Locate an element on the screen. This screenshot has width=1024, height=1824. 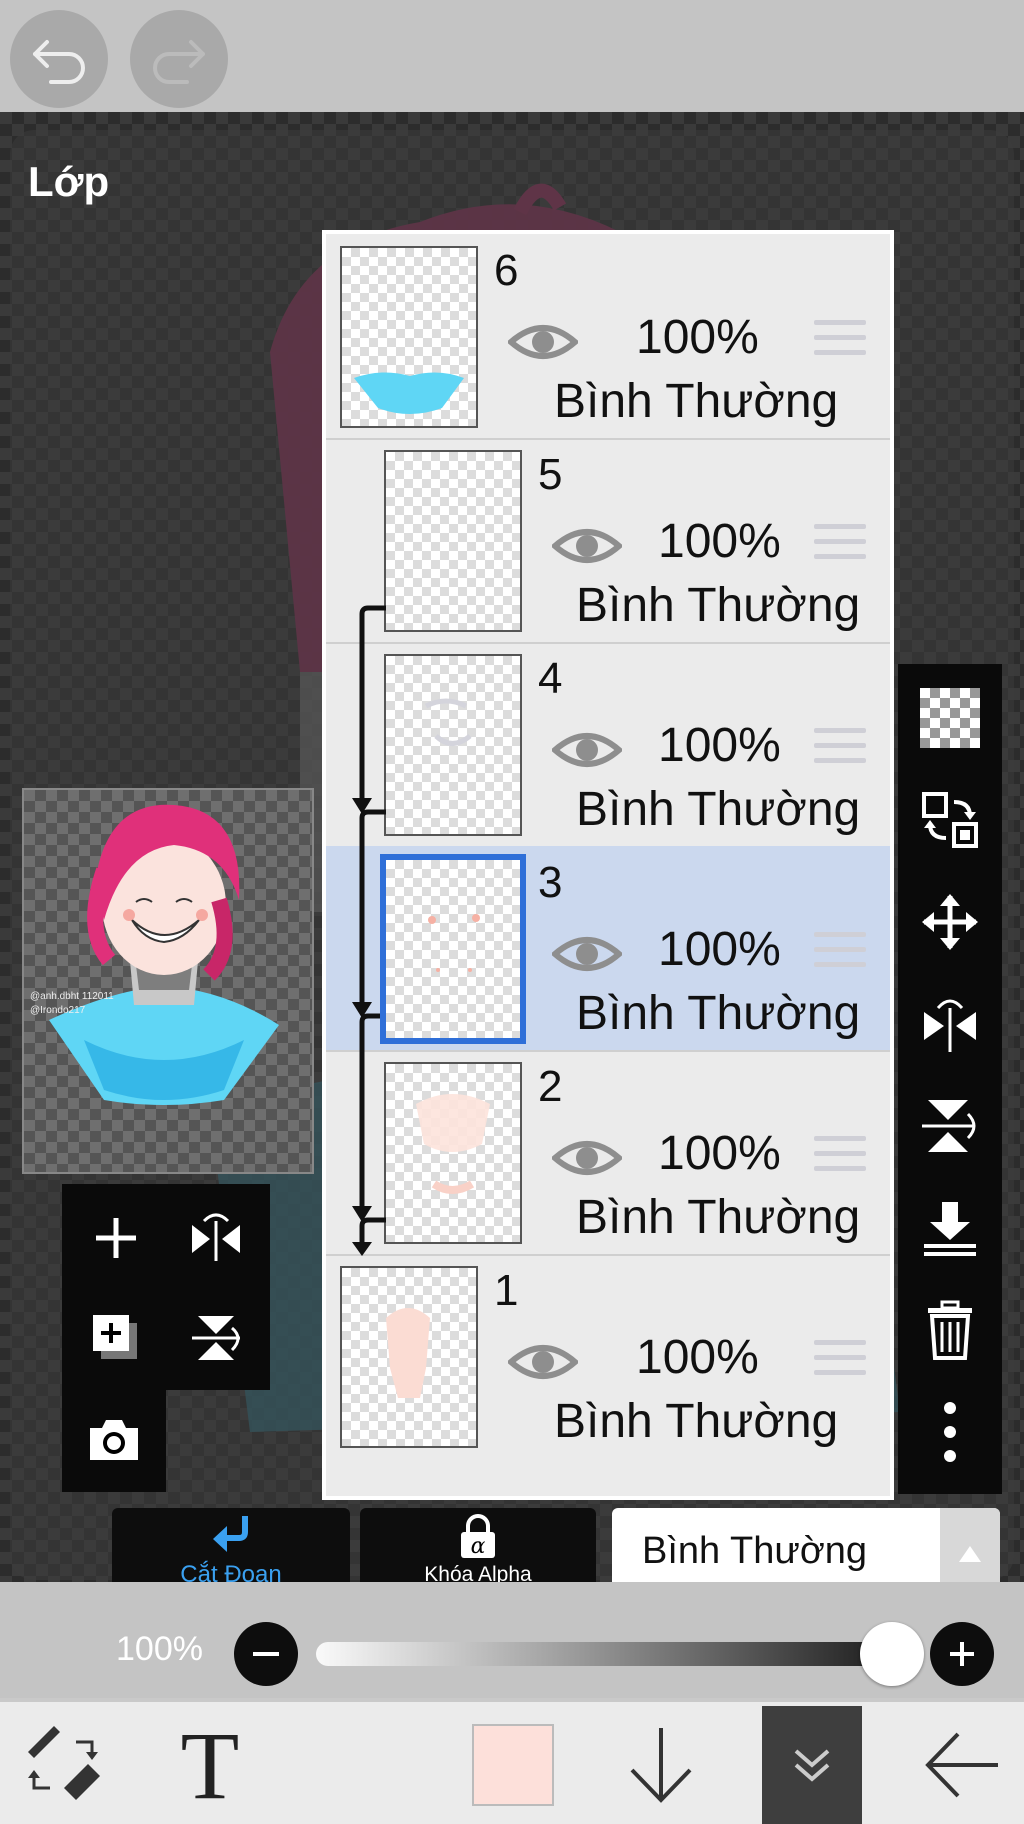
arrow-down-icon is located at coordinates (661, 1765).